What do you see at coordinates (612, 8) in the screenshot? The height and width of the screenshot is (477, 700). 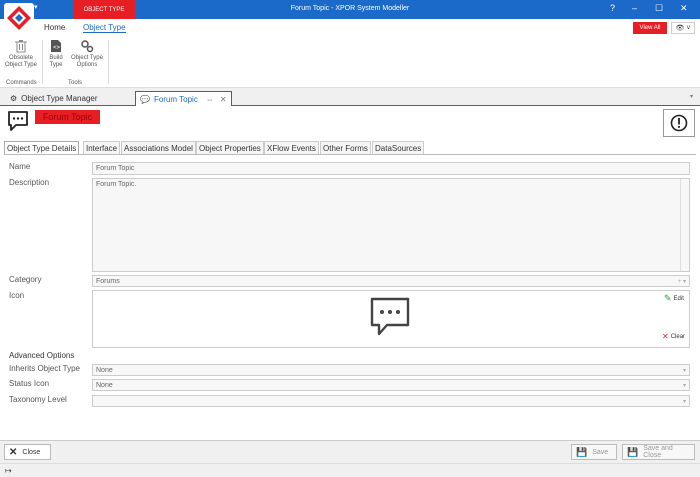 I see `help-button: ?` at bounding box center [612, 8].